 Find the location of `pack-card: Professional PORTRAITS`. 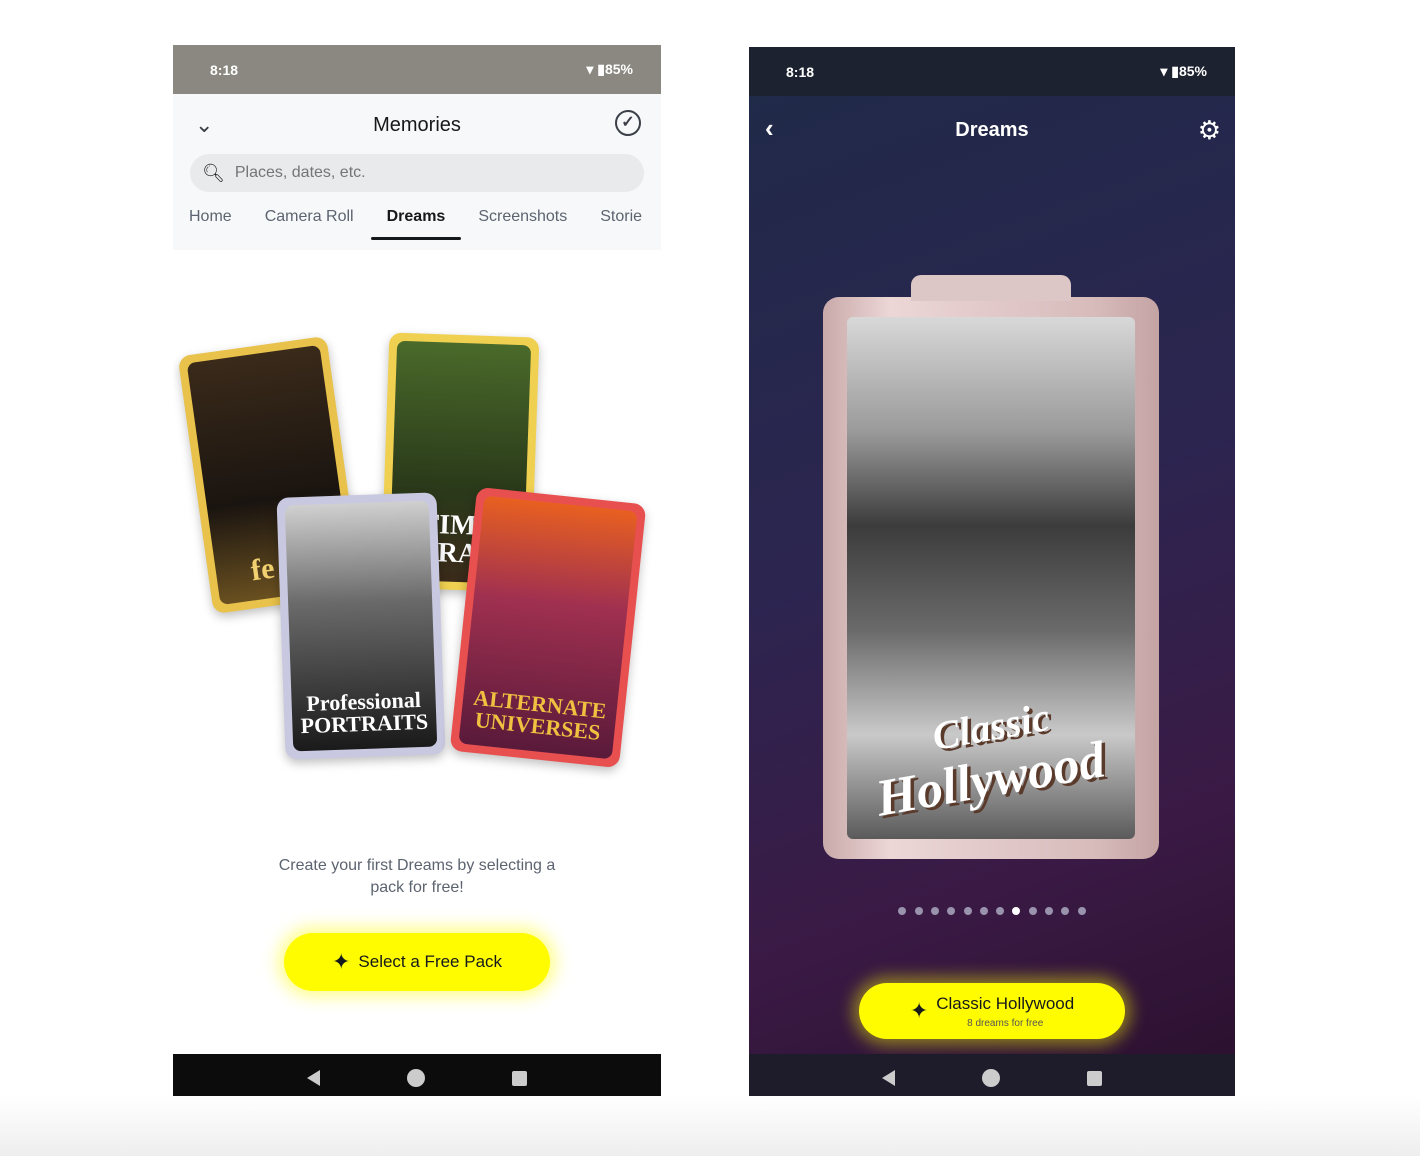

pack-card: Professional PORTRAITS is located at coordinates (361, 626).